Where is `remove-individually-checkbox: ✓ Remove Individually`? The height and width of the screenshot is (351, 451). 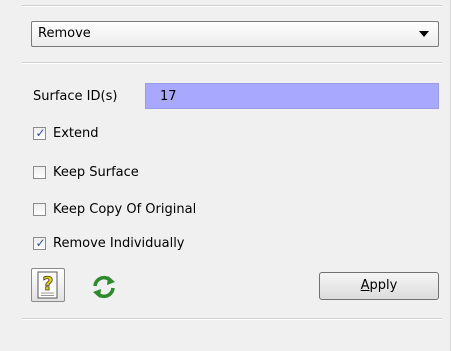
remove-individually-checkbox: ✓ Remove Individually is located at coordinates (109, 243).